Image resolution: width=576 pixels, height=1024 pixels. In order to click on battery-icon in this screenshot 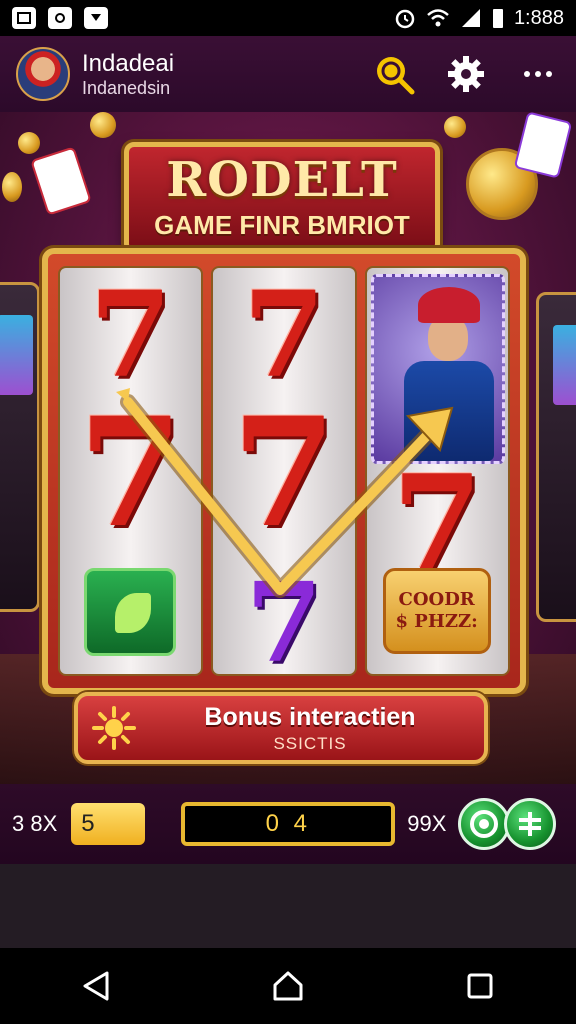, I will do `click(497, 18)`.